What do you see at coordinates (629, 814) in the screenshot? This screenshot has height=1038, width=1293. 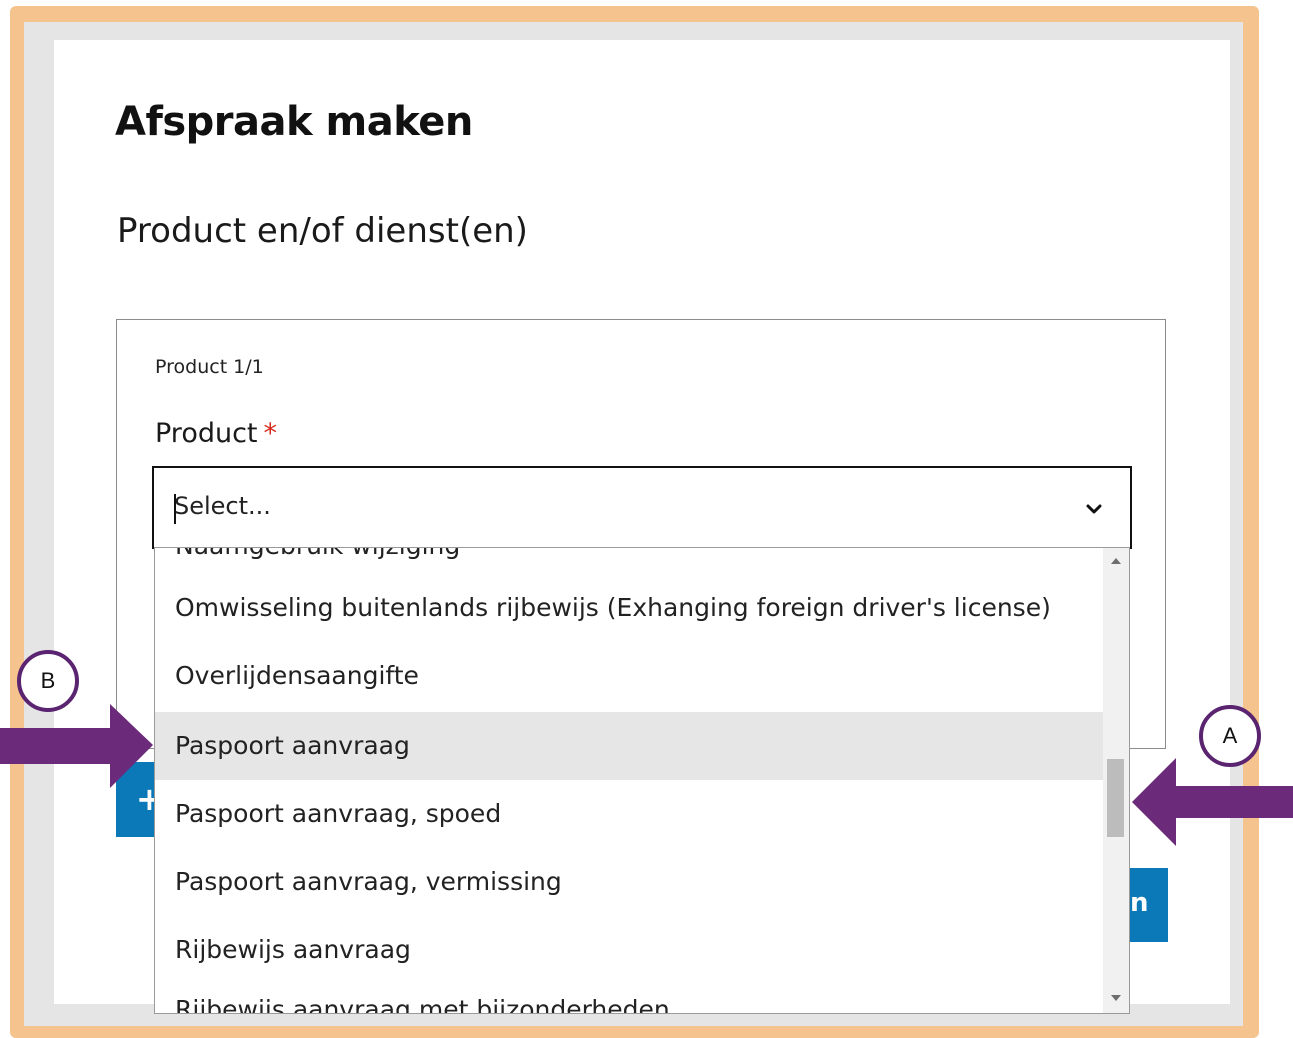 I see `dropdown-option: Paspoort aanvraag, spoed` at bounding box center [629, 814].